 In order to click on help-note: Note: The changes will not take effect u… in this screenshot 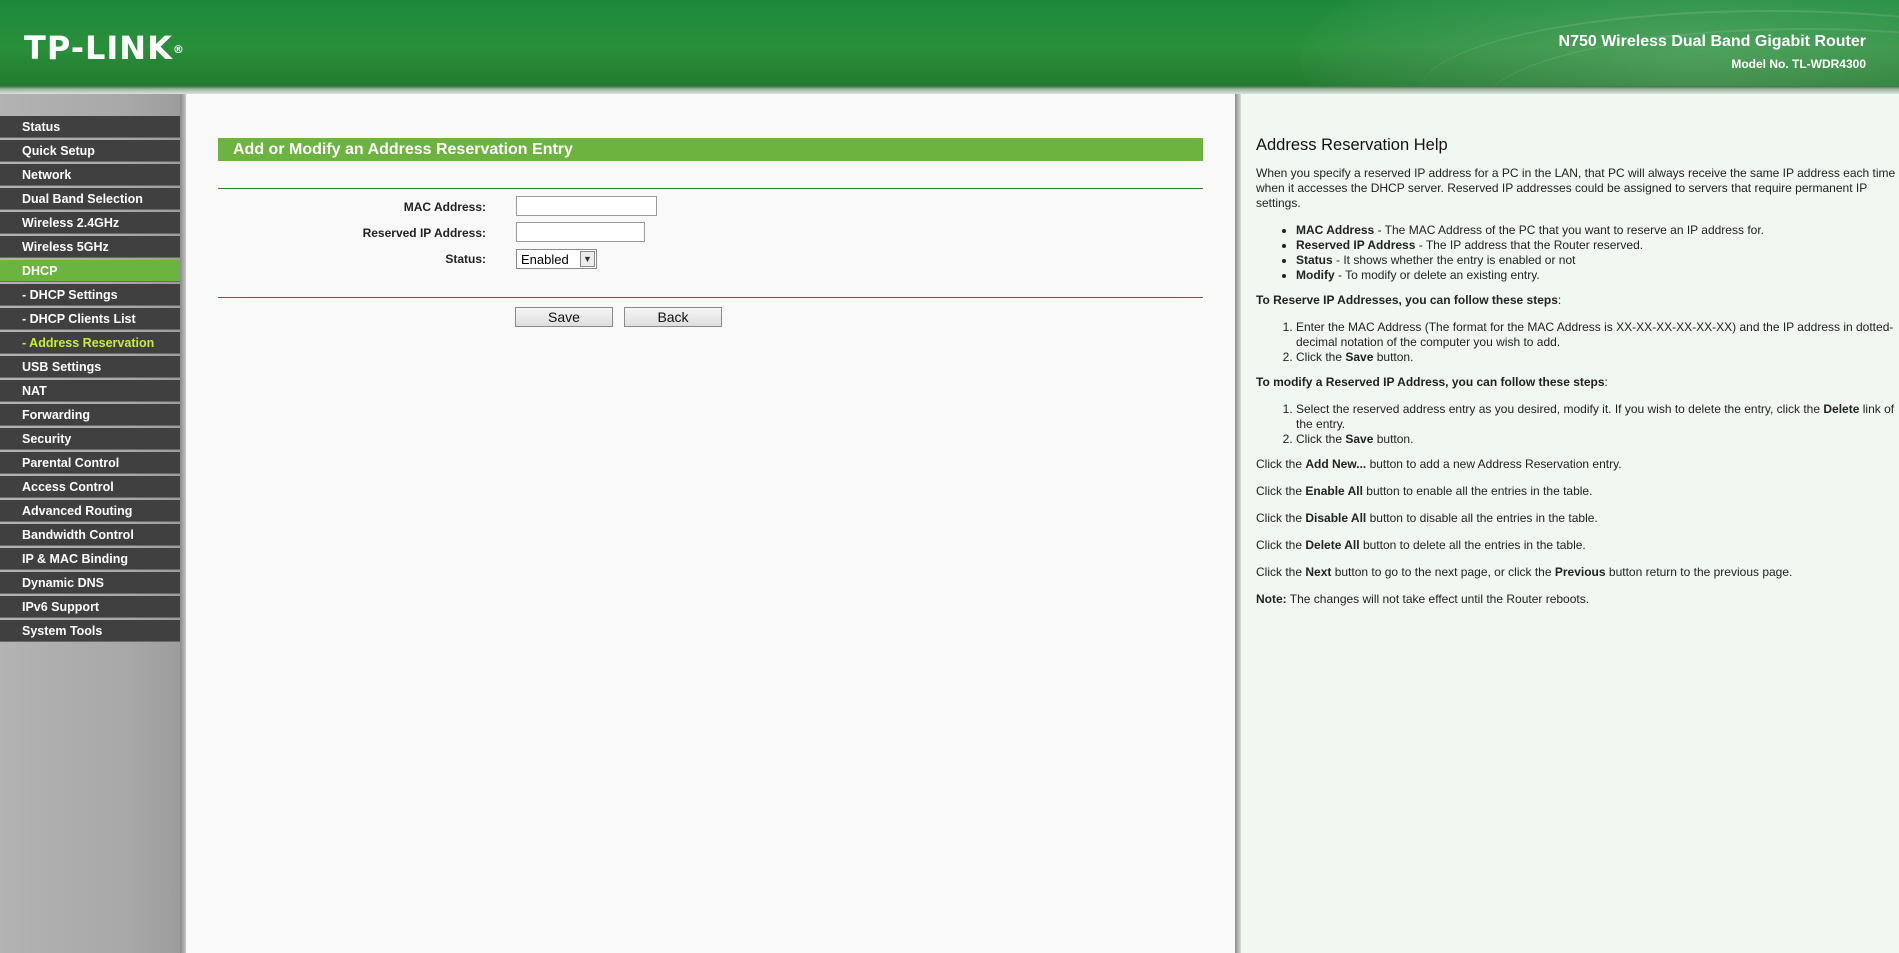, I will do `click(1577, 599)`.